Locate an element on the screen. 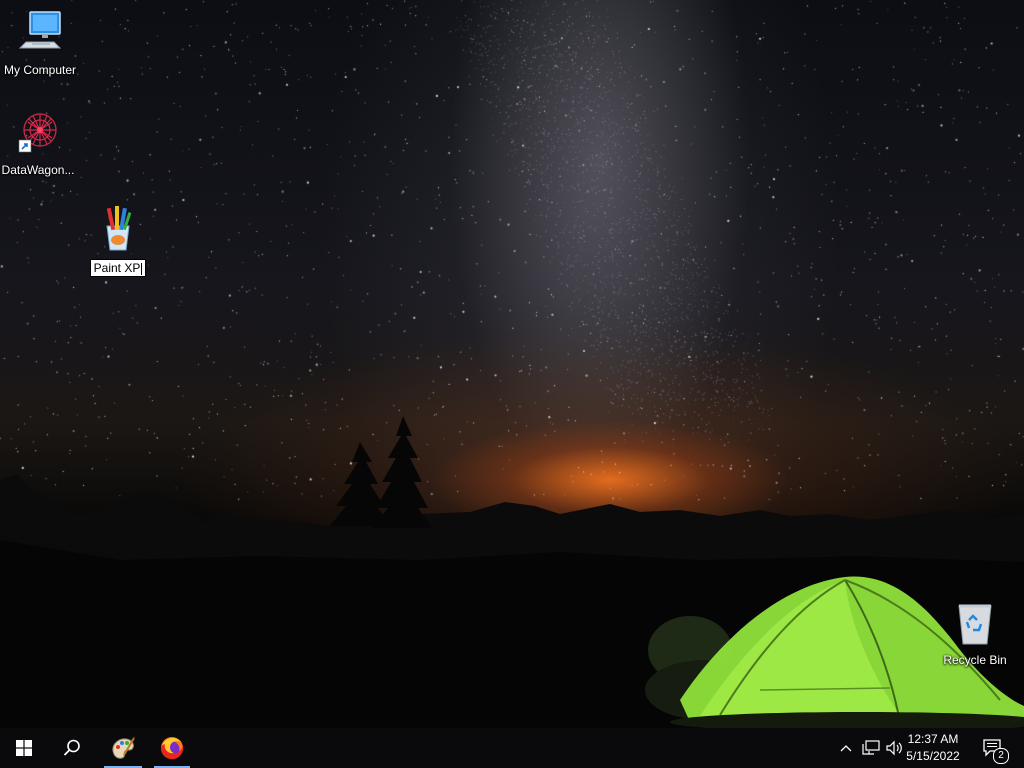 The image size is (1024, 768). search-icon is located at coordinates (71, 747).